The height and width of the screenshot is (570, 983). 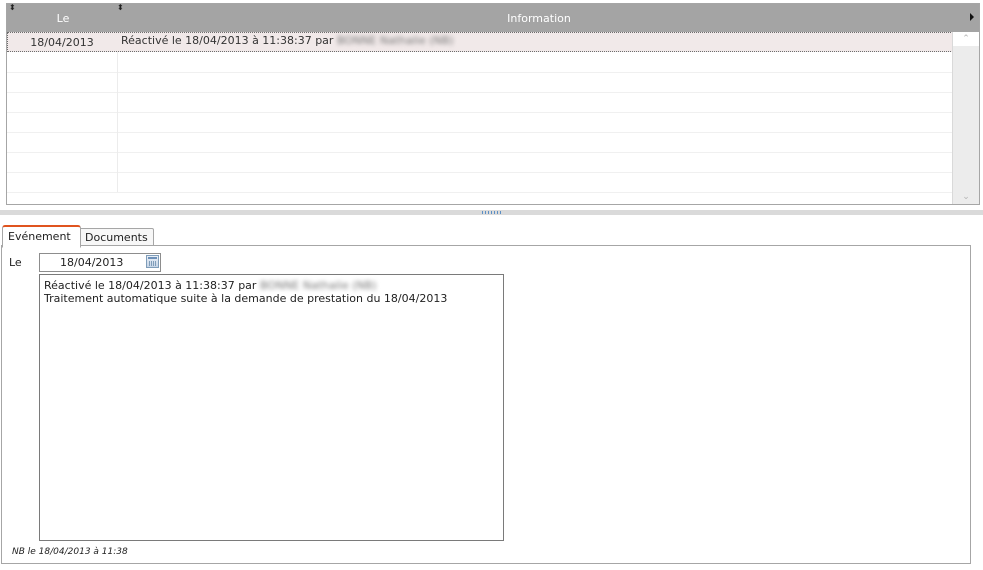 I want to click on row-info-user: BONNE Nathalie (NB), so click(x=395, y=40).